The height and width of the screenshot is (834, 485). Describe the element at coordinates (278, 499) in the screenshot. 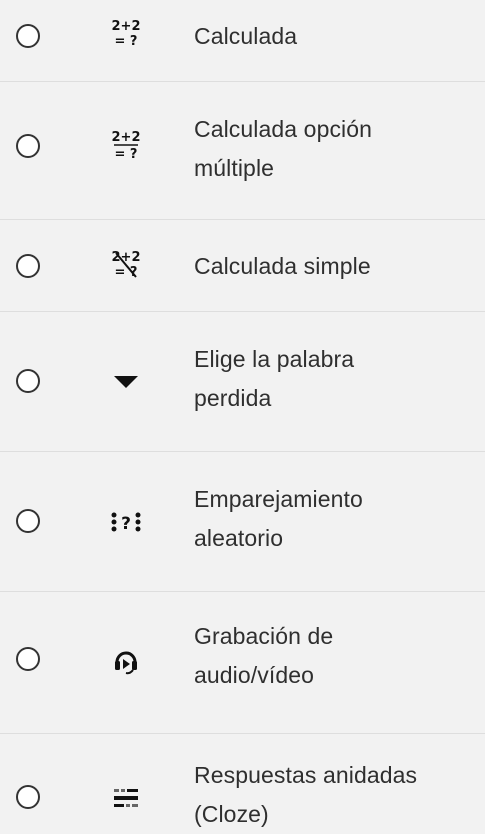

I see `label-line-1: Emparejamiento` at that location.